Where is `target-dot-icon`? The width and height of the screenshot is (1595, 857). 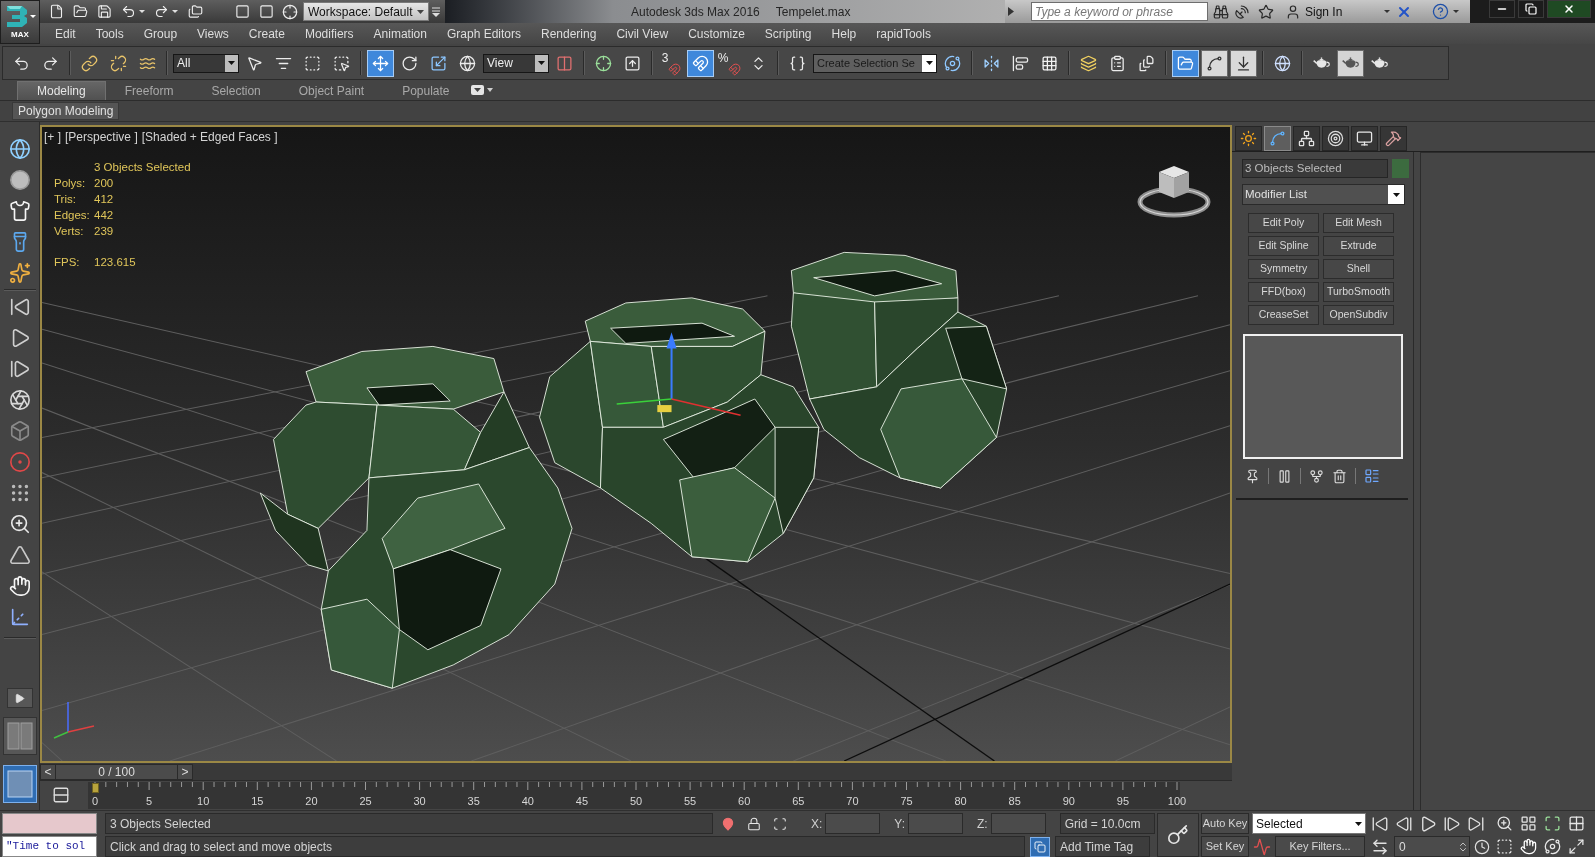
target-dot-icon is located at coordinates (19, 462).